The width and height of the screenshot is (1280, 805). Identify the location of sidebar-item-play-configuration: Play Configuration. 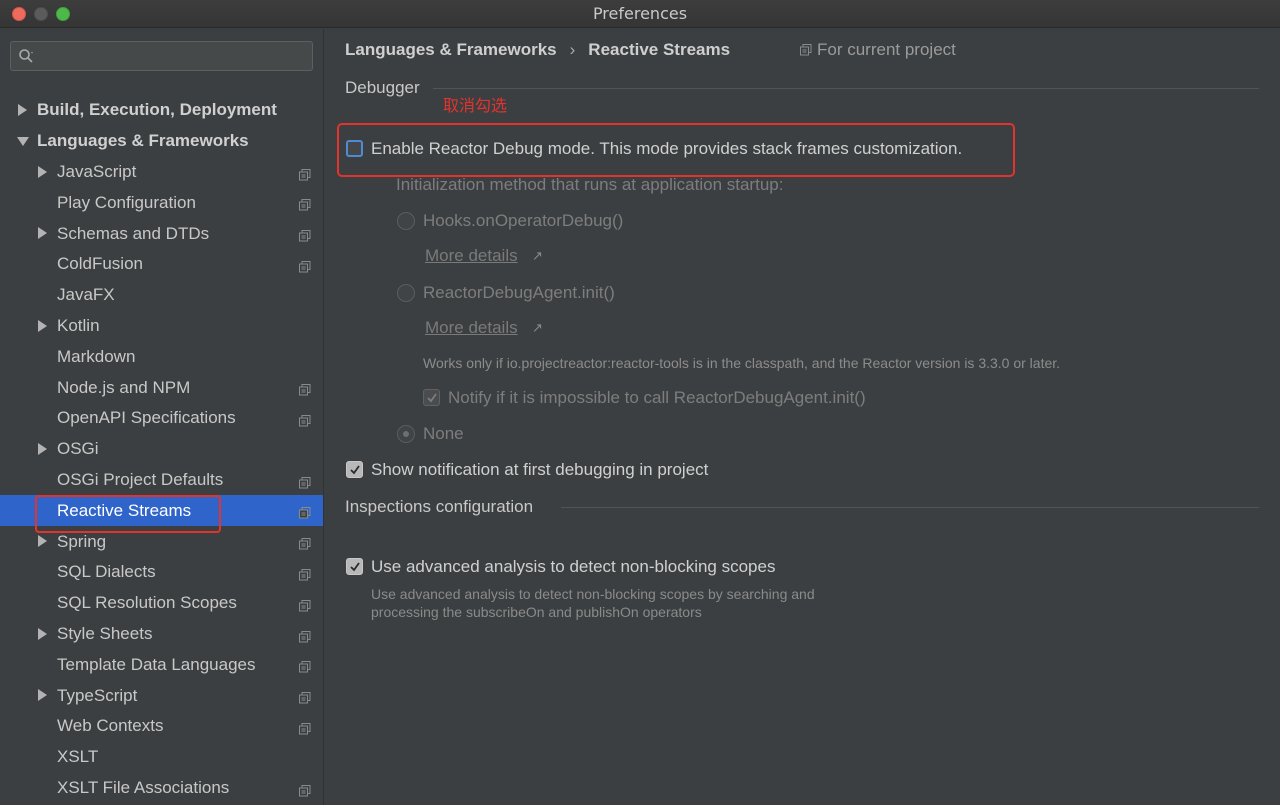
(161, 202).